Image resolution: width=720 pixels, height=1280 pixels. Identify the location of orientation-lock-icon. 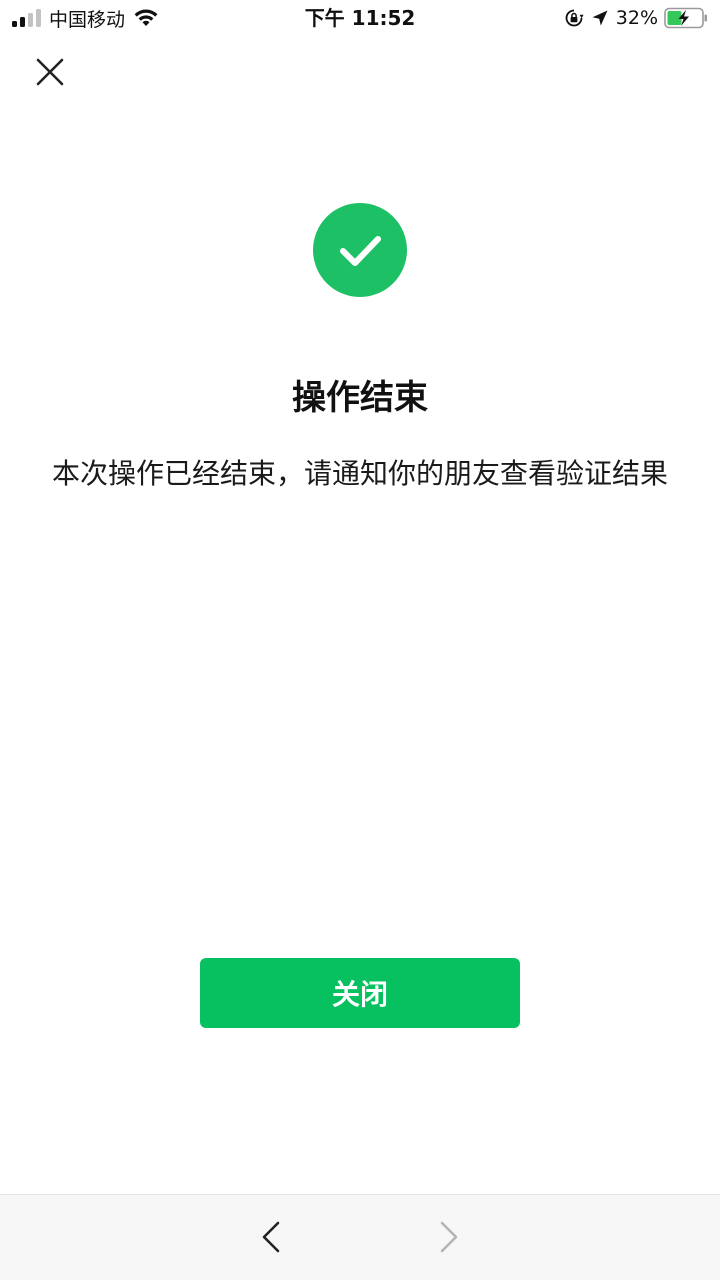
(574, 18).